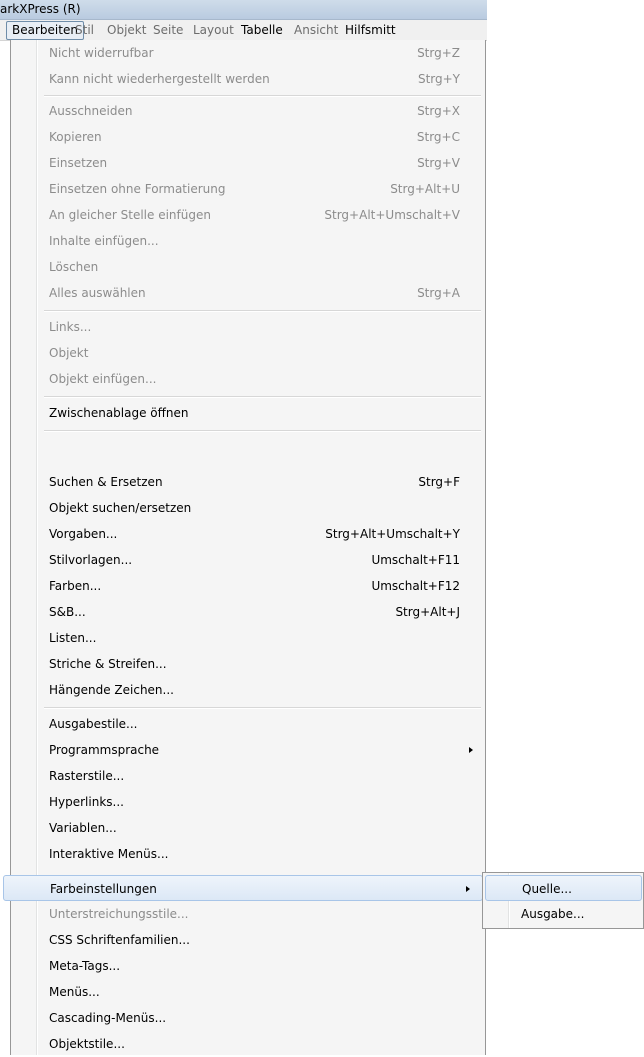 The width and height of the screenshot is (644, 1057). I want to click on menu-item-zwischenablage-oeffnen: Zwischenablage öffnen, so click(248, 413).